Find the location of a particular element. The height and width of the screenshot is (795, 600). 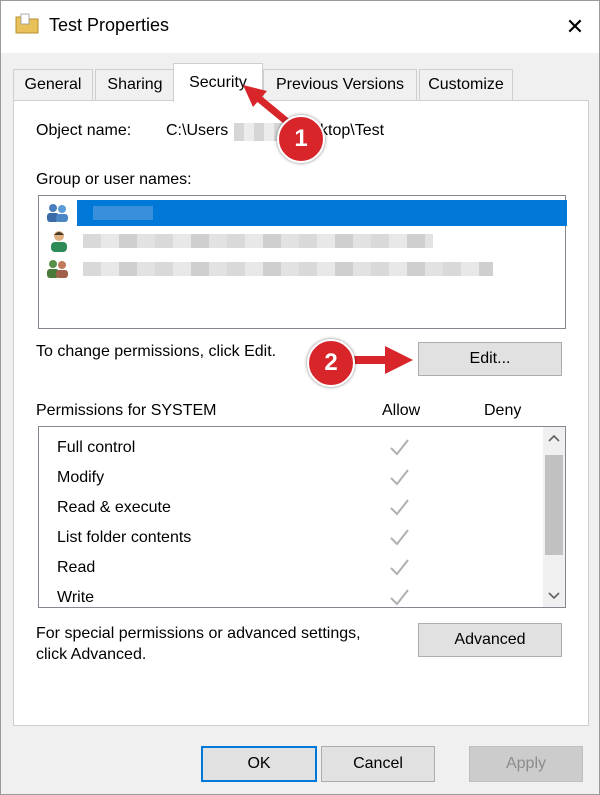

group-user-list is located at coordinates (302, 262).